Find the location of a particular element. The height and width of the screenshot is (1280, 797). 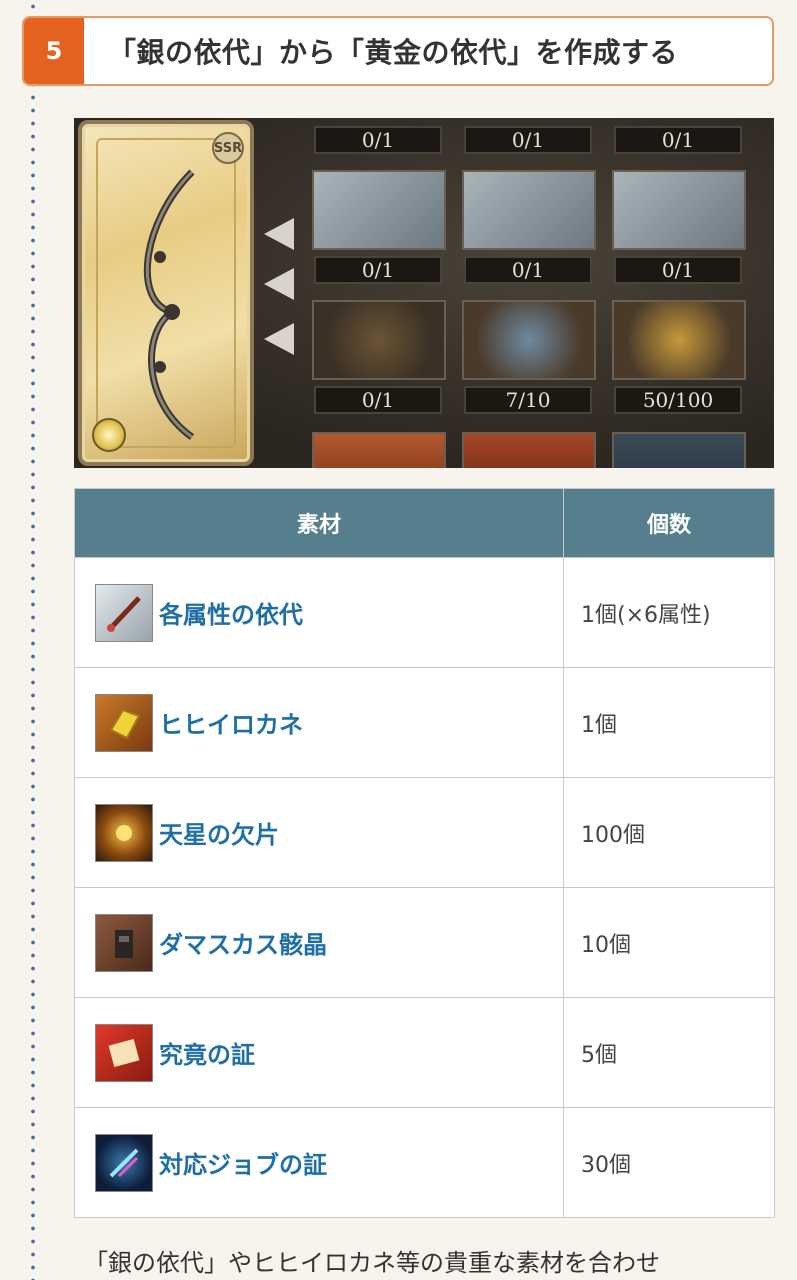

table-row: 対応ジョブの証 30個 is located at coordinates (424, 1162).